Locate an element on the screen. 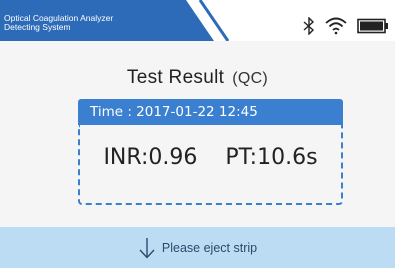  result-mode: (QC) is located at coordinates (250, 78).